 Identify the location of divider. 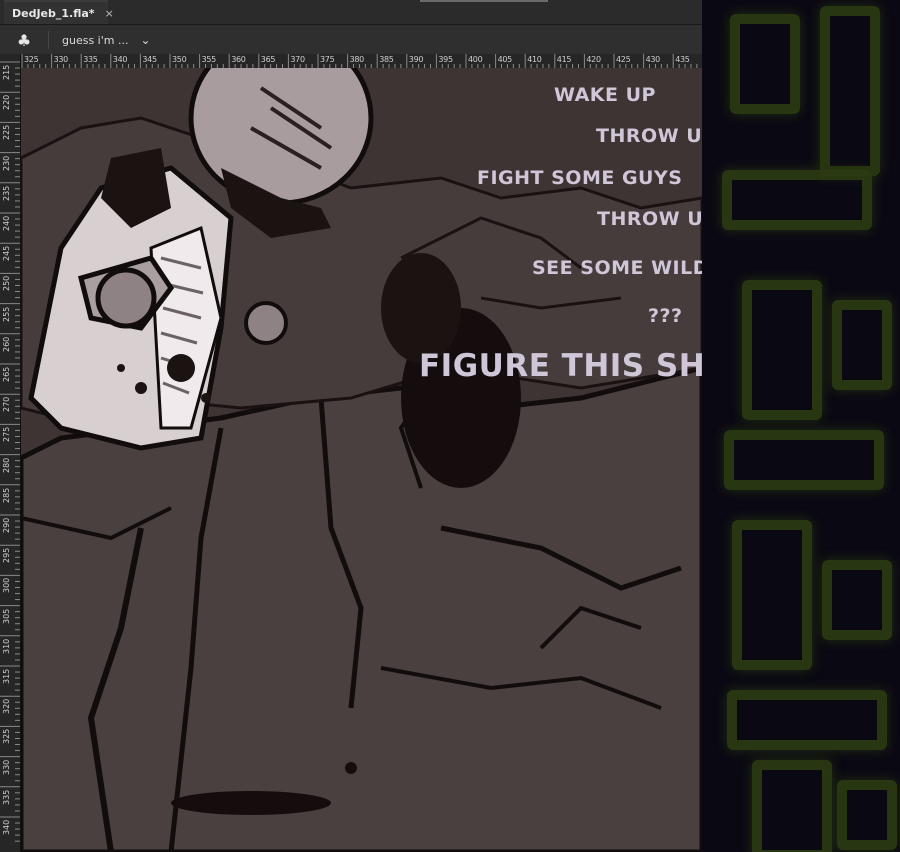
(48, 40).